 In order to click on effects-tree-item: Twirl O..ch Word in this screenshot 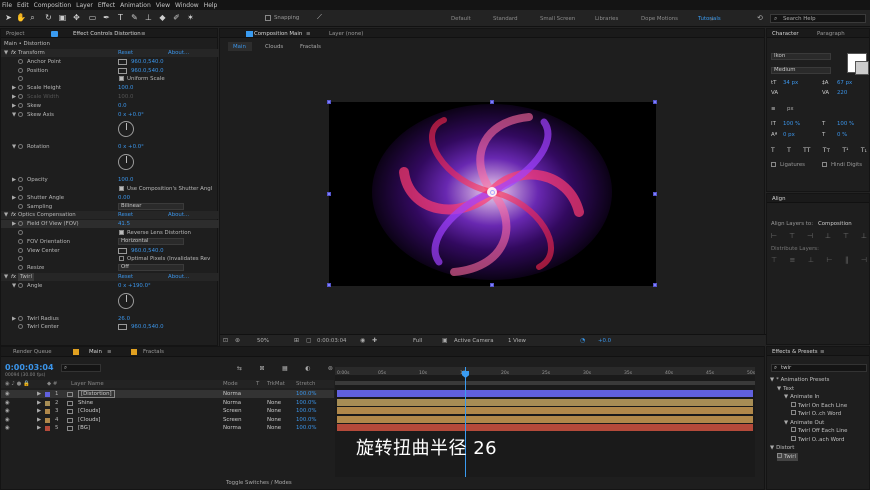, I will do `click(816, 414)`.